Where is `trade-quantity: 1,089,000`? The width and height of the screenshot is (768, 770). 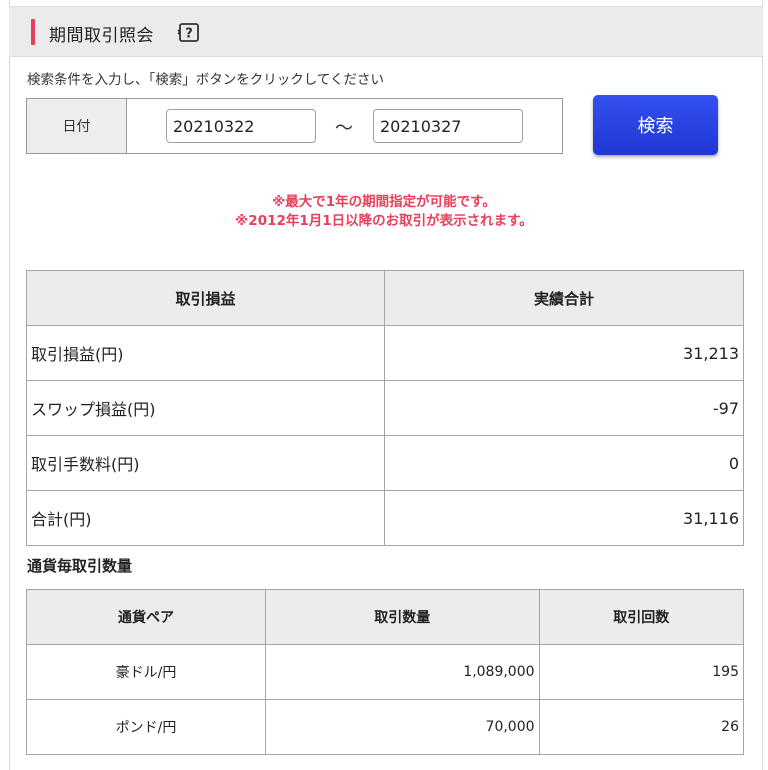
trade-quantity: 1,089,000 is located at coordinates (402, 672).